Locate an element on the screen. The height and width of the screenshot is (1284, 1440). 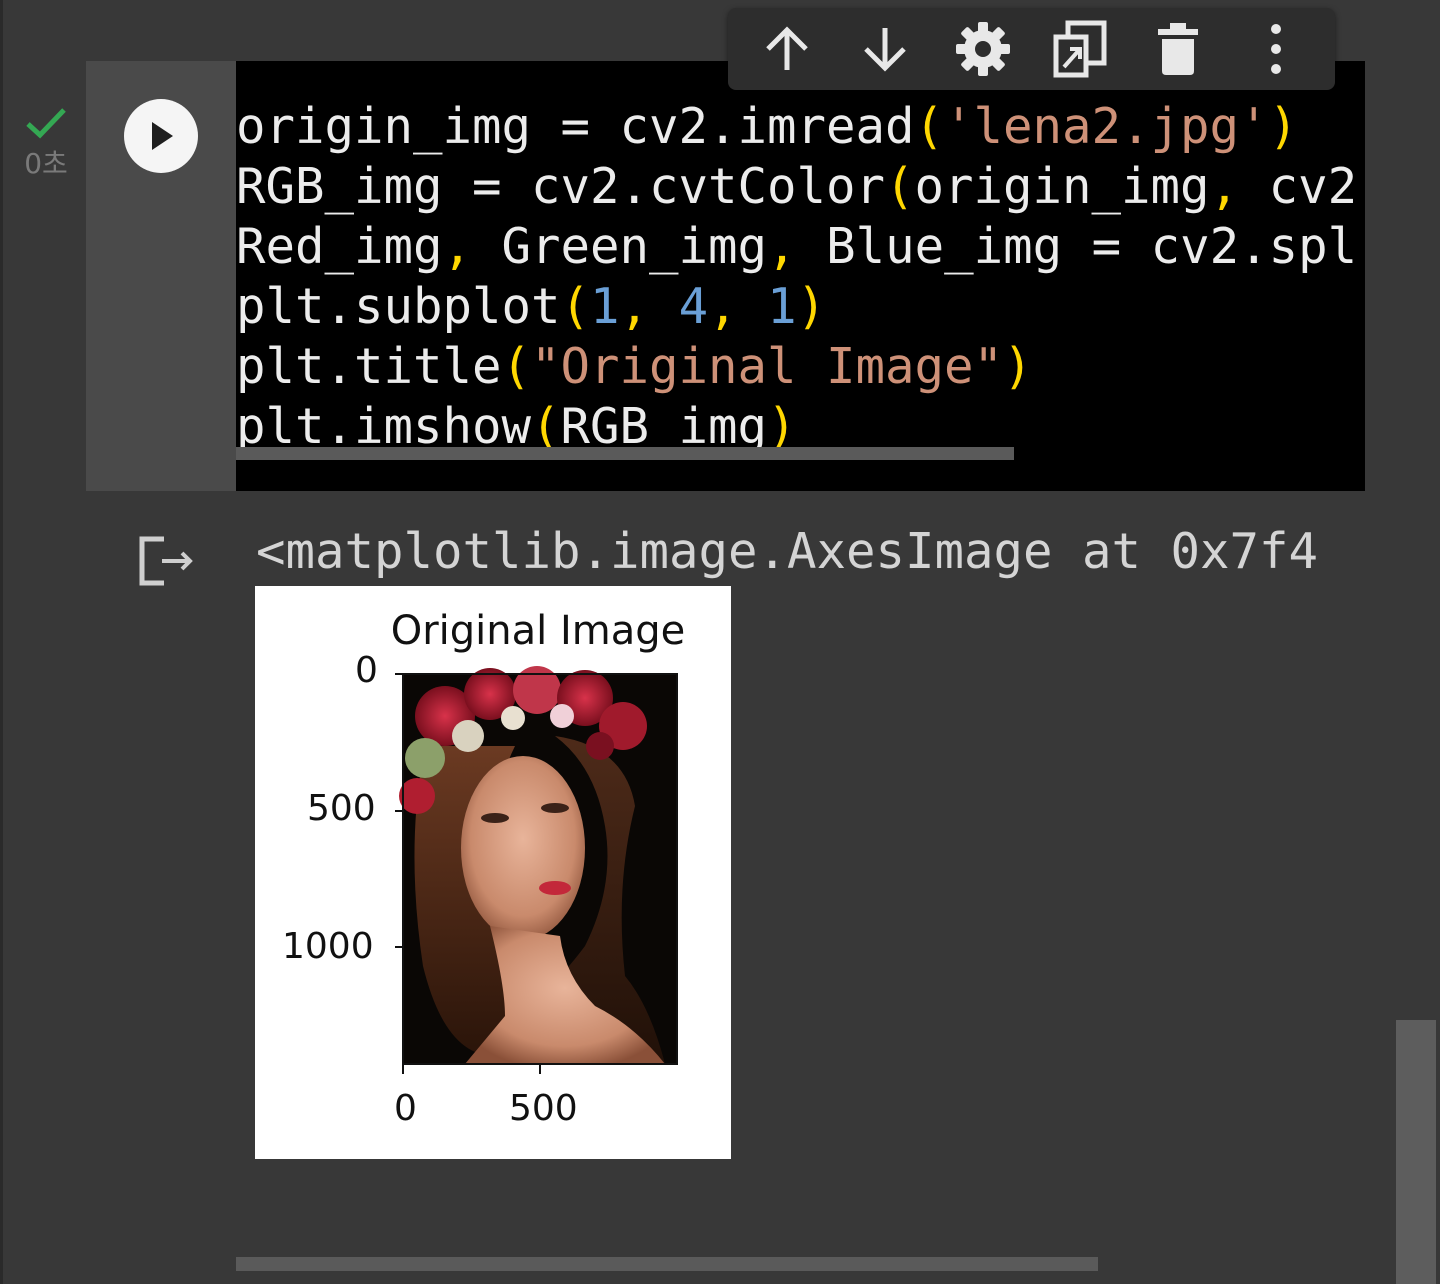
delete-button is located at coordinates (1178, 49).